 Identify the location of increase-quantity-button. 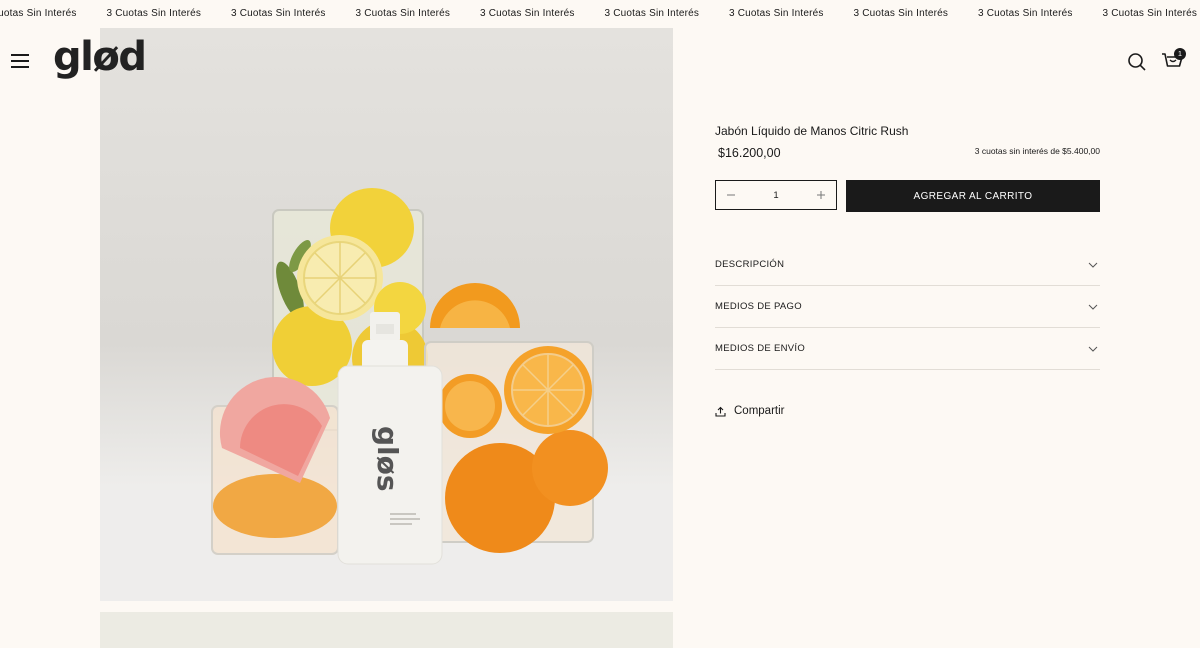
(821, 195).